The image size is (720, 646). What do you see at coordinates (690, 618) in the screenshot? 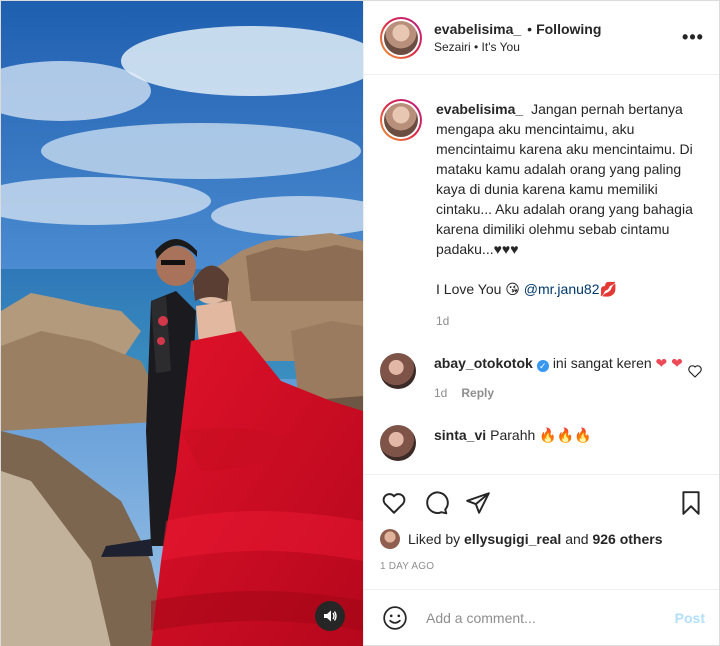
I see `post-comment-button: Post` at bounding box center [690, 618].